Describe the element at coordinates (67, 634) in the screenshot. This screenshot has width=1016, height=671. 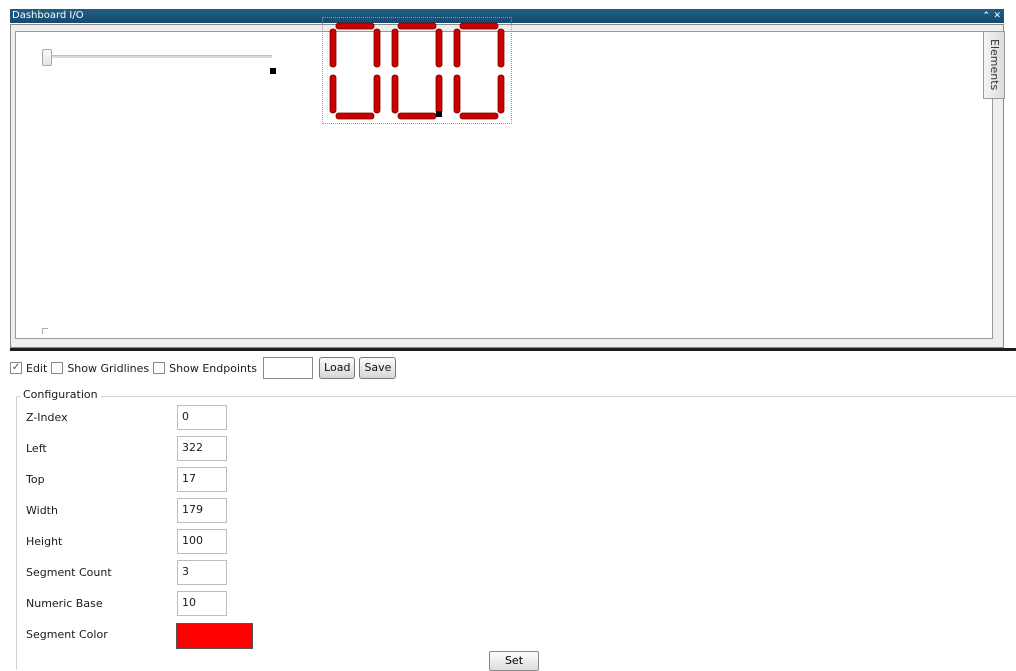
I see `segment-color-label: Segment Color` at that location.